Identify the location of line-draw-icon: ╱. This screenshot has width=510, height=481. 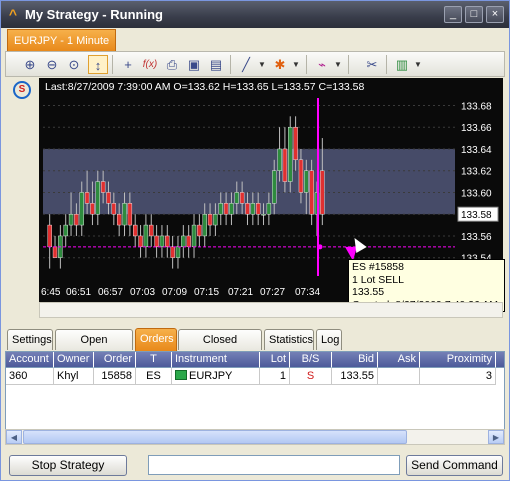
(246, 64).